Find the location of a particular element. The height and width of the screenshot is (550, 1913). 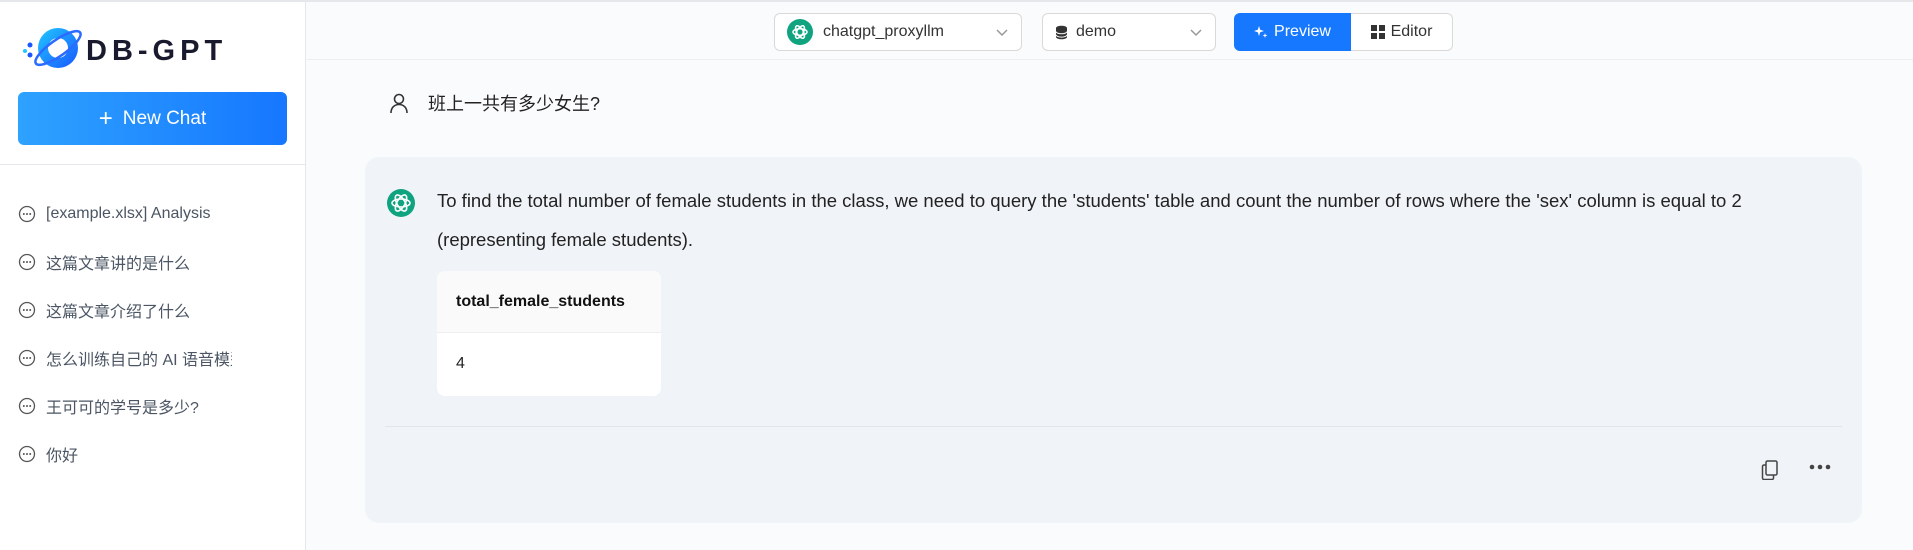

database-select: demo is located at coordinates (1129, 32).